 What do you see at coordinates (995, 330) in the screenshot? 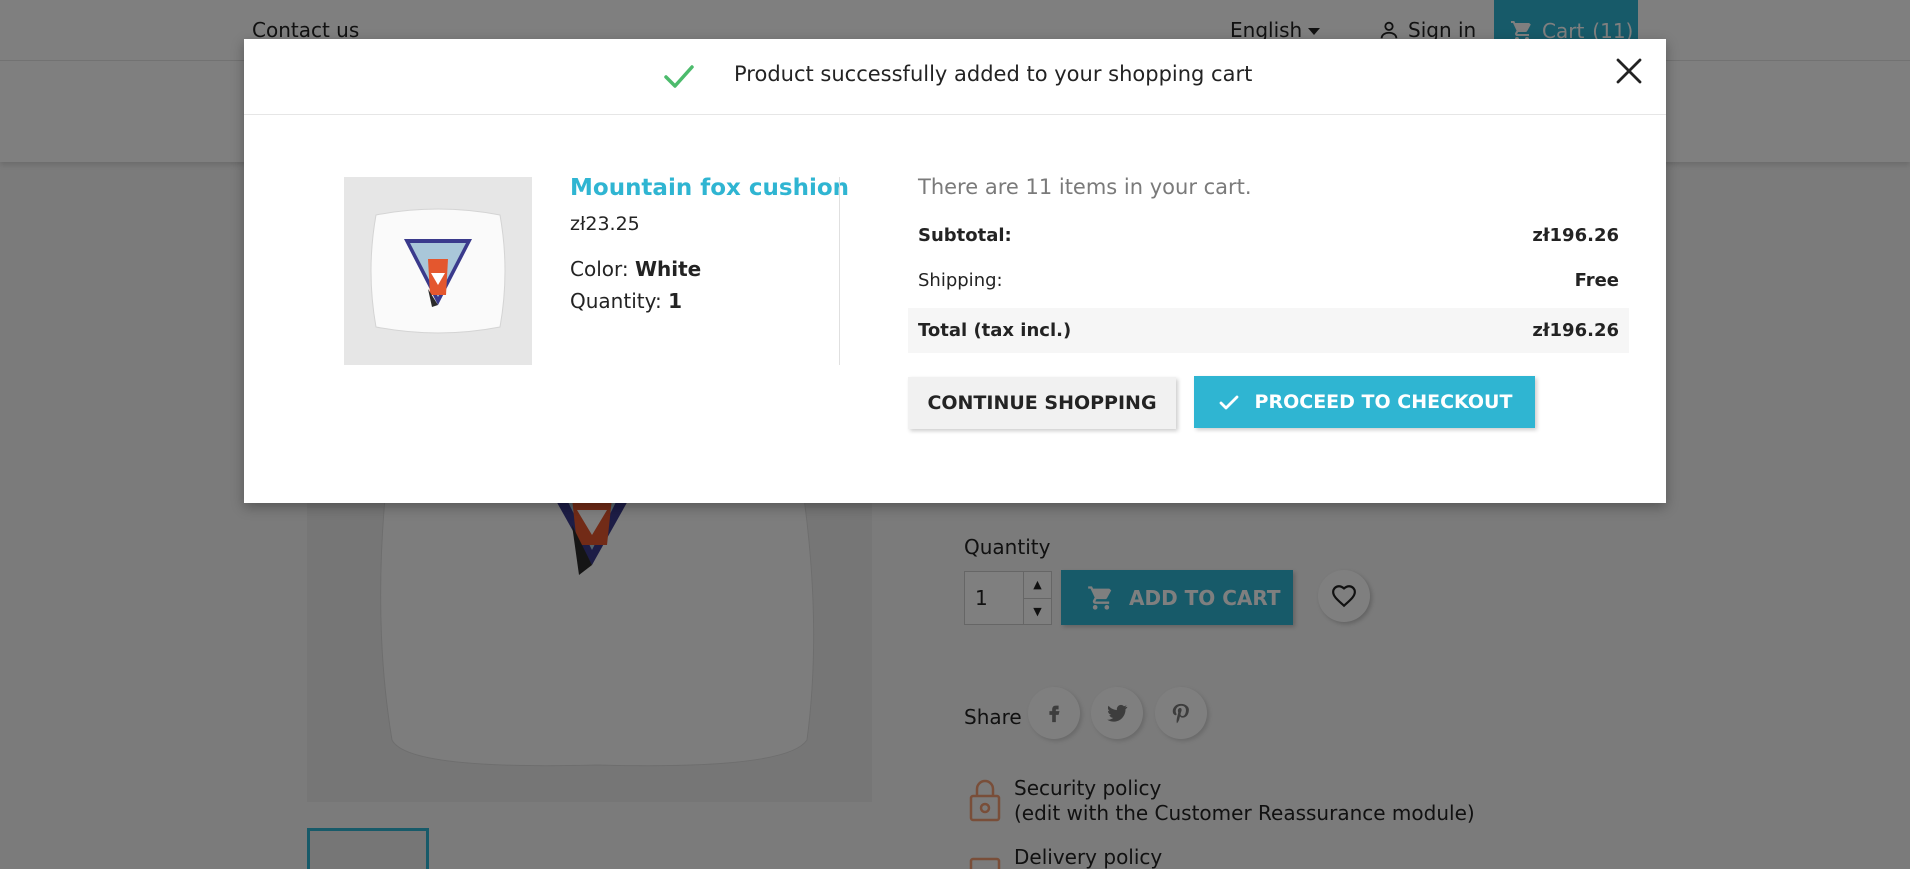
I see `total-label: Total (tax incl.)` at bounding box center [995, 330].